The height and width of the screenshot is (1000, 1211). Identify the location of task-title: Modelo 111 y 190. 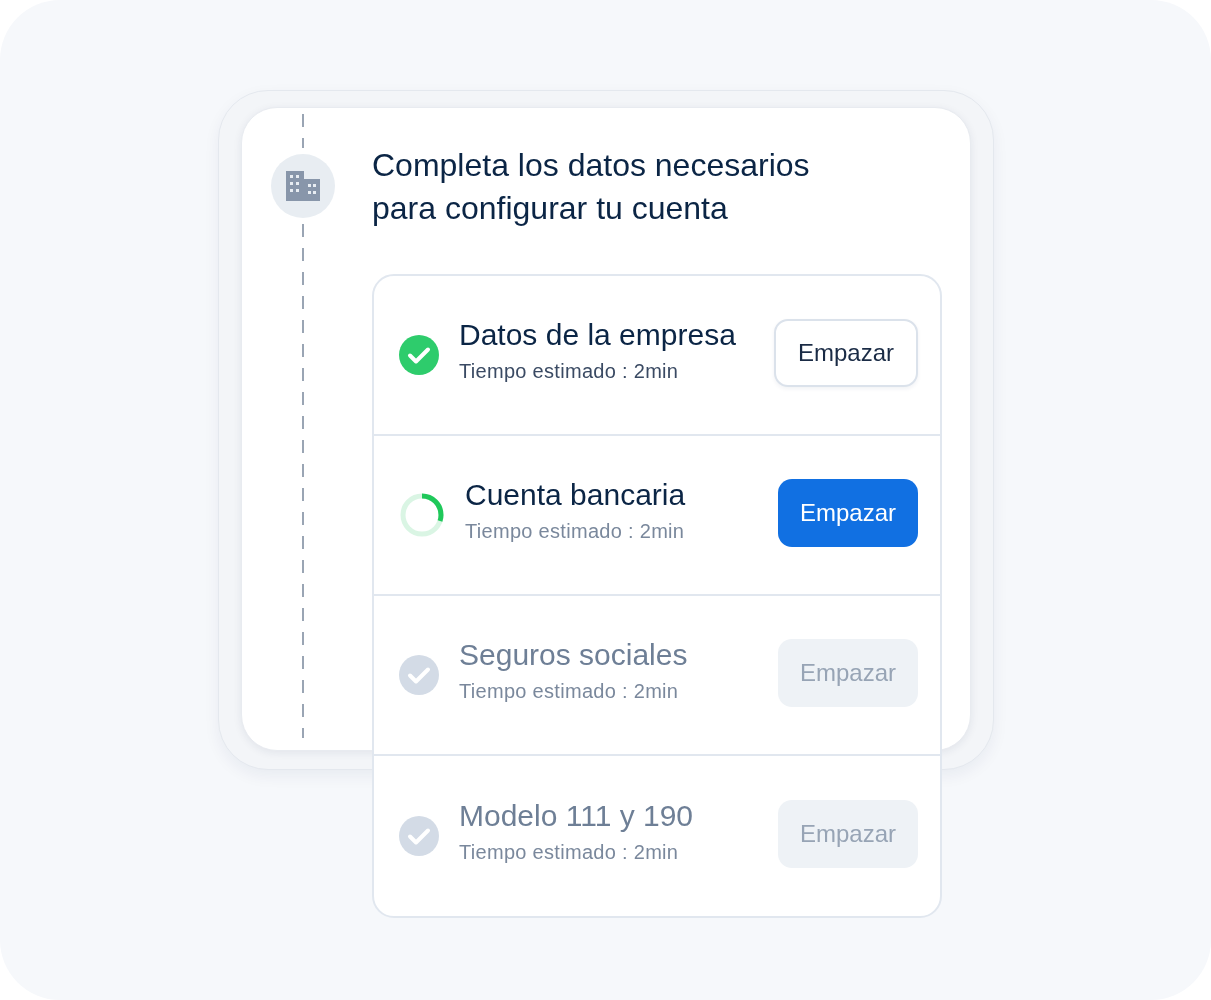
(577, 815).